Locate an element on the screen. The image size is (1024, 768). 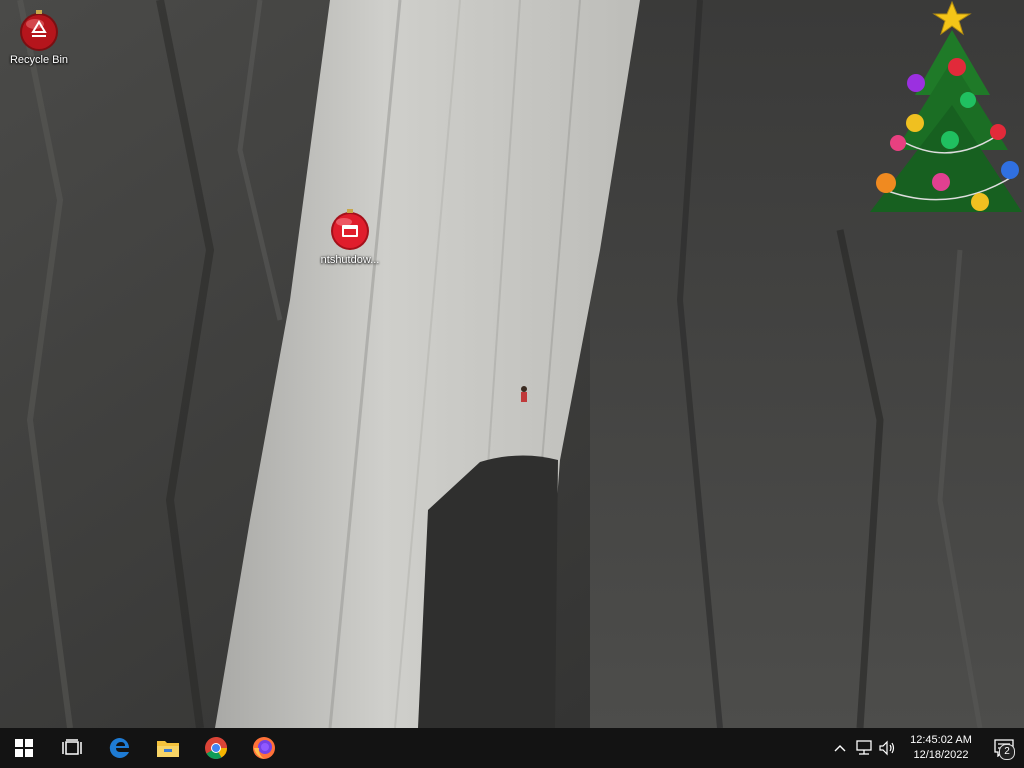
firefox-taskbar-button is located at coordinates (264, 748).